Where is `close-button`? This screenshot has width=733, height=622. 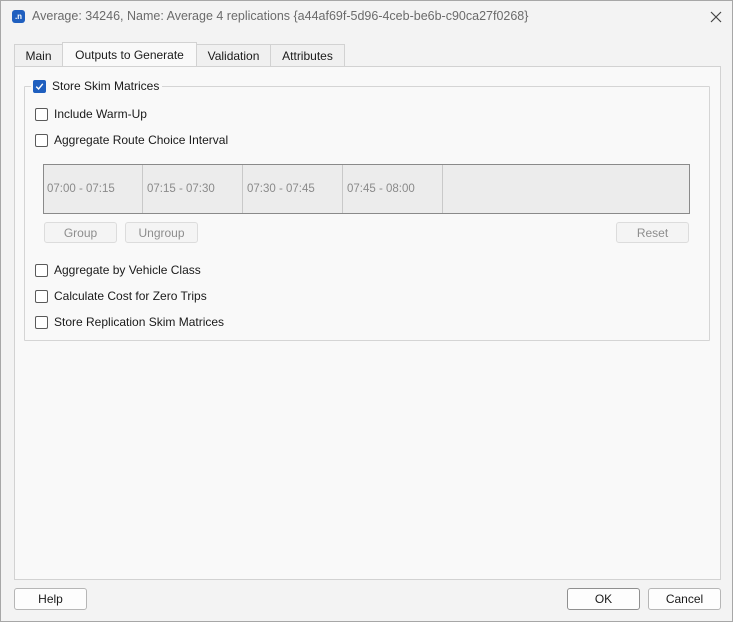 close-button is located at coordinates (716, 17).